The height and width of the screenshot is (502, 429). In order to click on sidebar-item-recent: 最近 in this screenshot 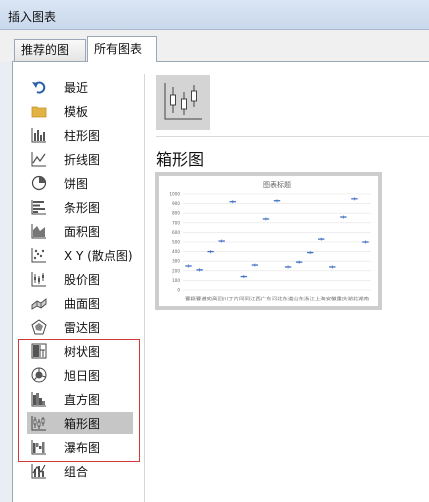, I will do `click(80, 87)`.